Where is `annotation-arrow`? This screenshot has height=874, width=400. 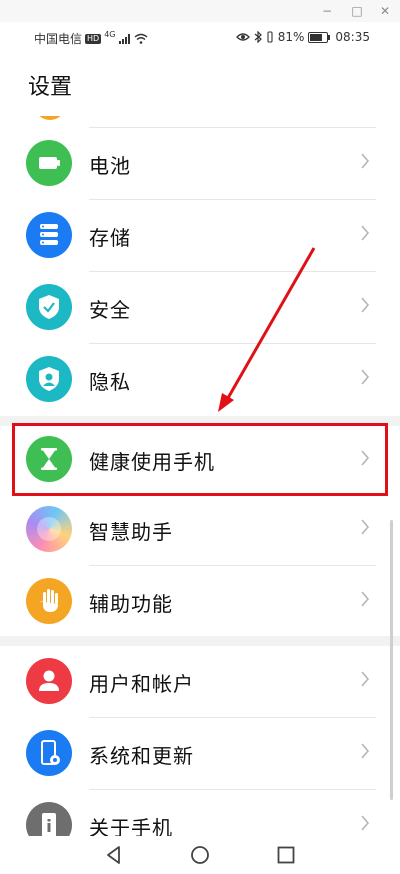
annotation-arrow is located at coordinates (267, 329).